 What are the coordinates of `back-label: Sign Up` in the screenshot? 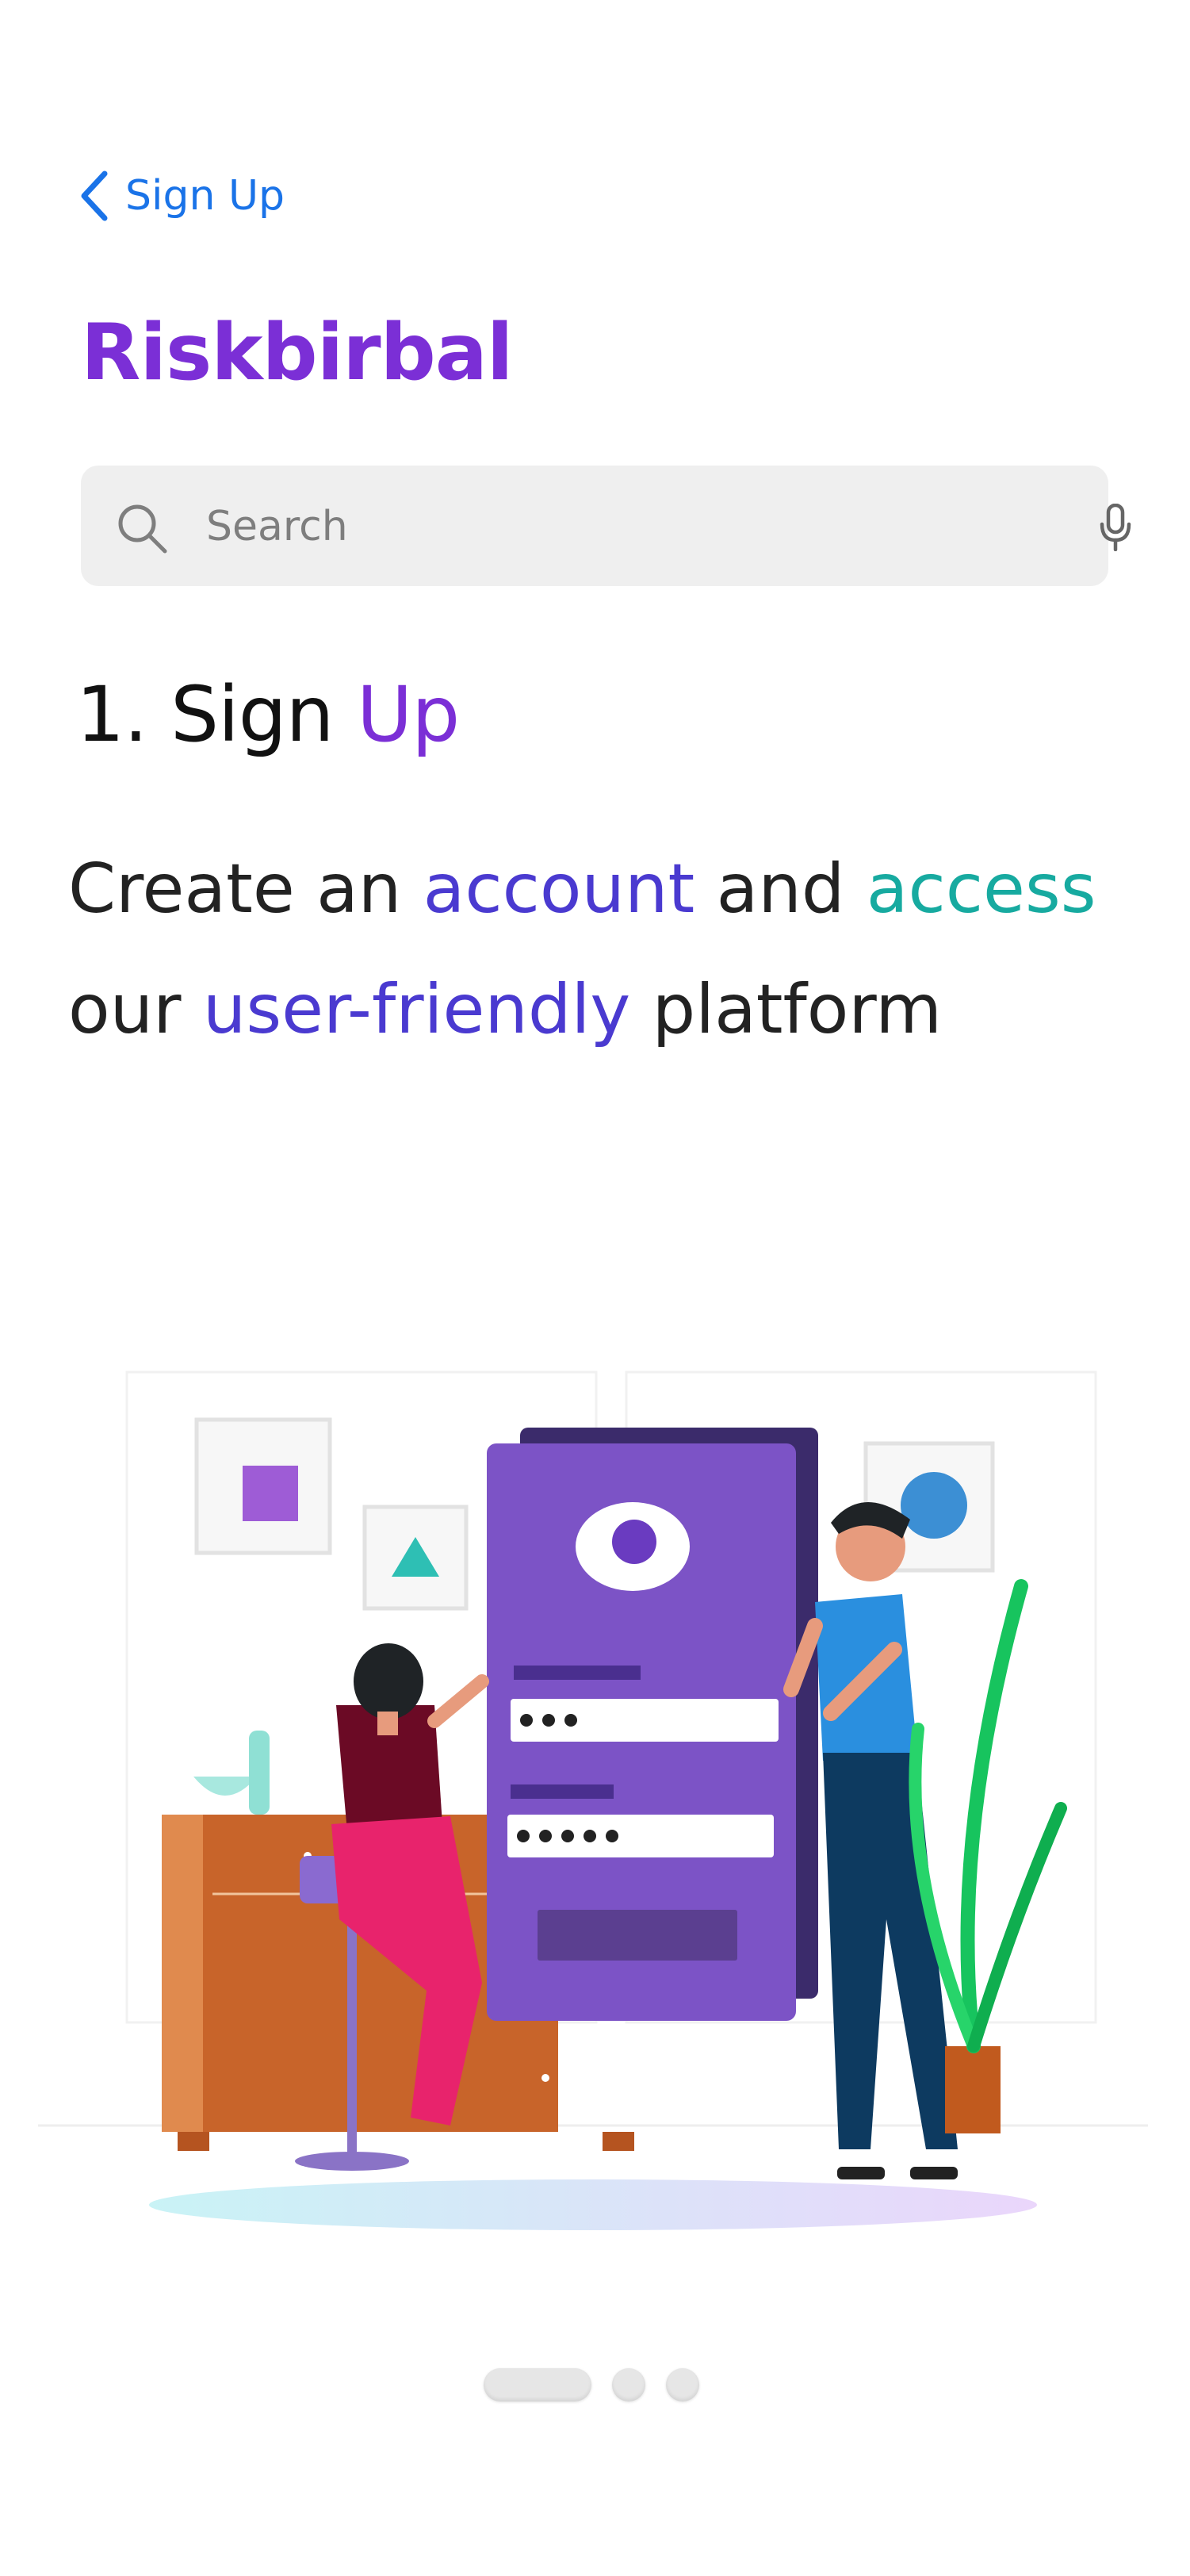 It's located at (205, 196).